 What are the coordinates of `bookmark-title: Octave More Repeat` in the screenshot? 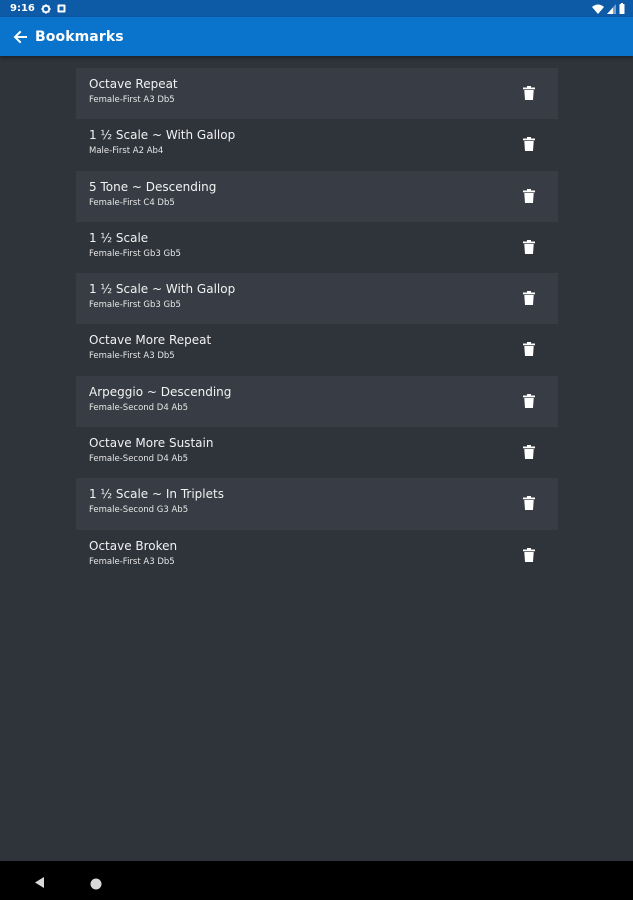 It's located at (150, 340).